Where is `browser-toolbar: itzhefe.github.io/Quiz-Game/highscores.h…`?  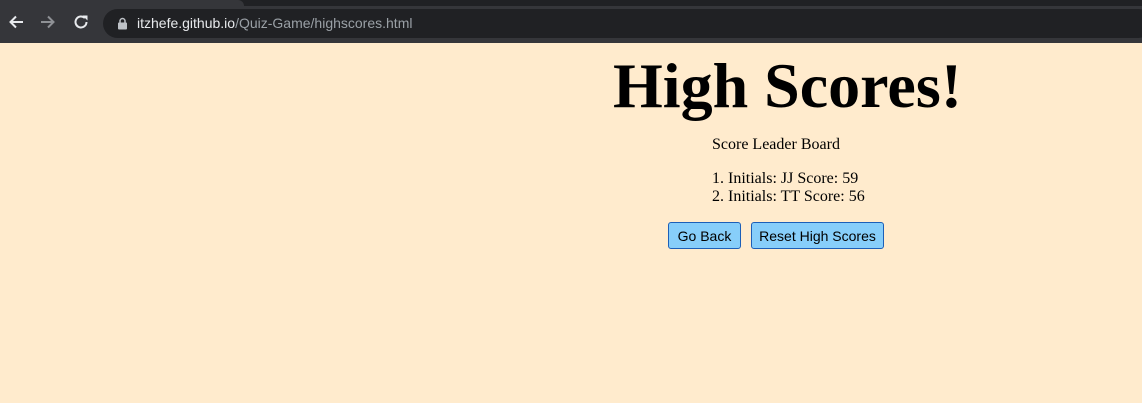
browser-toolbar: itzhefe.github.io/Quiz-Game/highscores.h… is located at coordinates (571, 21).